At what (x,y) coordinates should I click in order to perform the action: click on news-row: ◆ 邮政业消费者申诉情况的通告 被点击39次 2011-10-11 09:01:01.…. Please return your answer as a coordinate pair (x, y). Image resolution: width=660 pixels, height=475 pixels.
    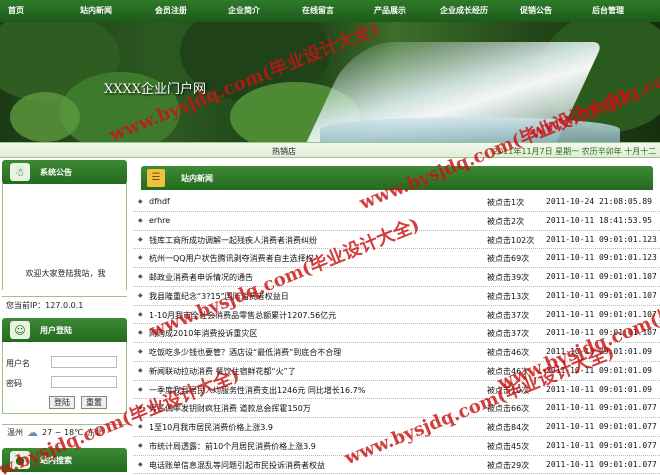
    Looking at the image, I should click on (396, 277).